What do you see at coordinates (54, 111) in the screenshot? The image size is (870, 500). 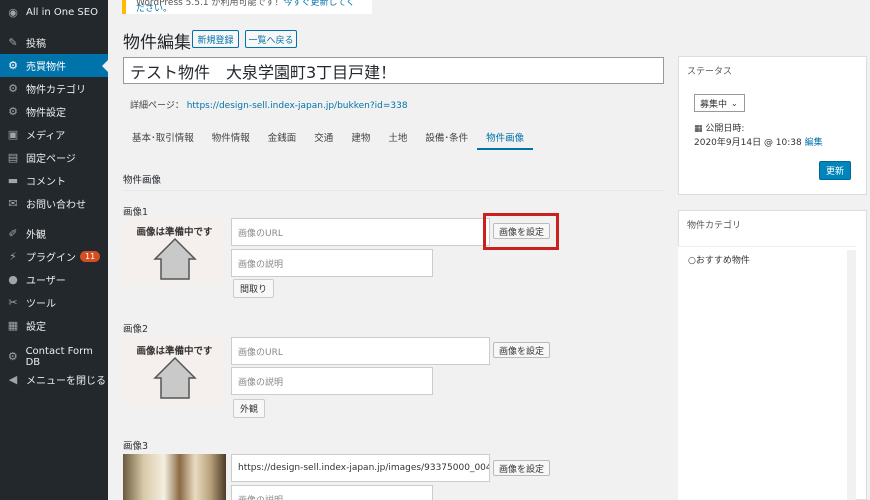 I see `sidebar-item-property-settings: ⚙ 物件設定` at bounding box center [54, 111].